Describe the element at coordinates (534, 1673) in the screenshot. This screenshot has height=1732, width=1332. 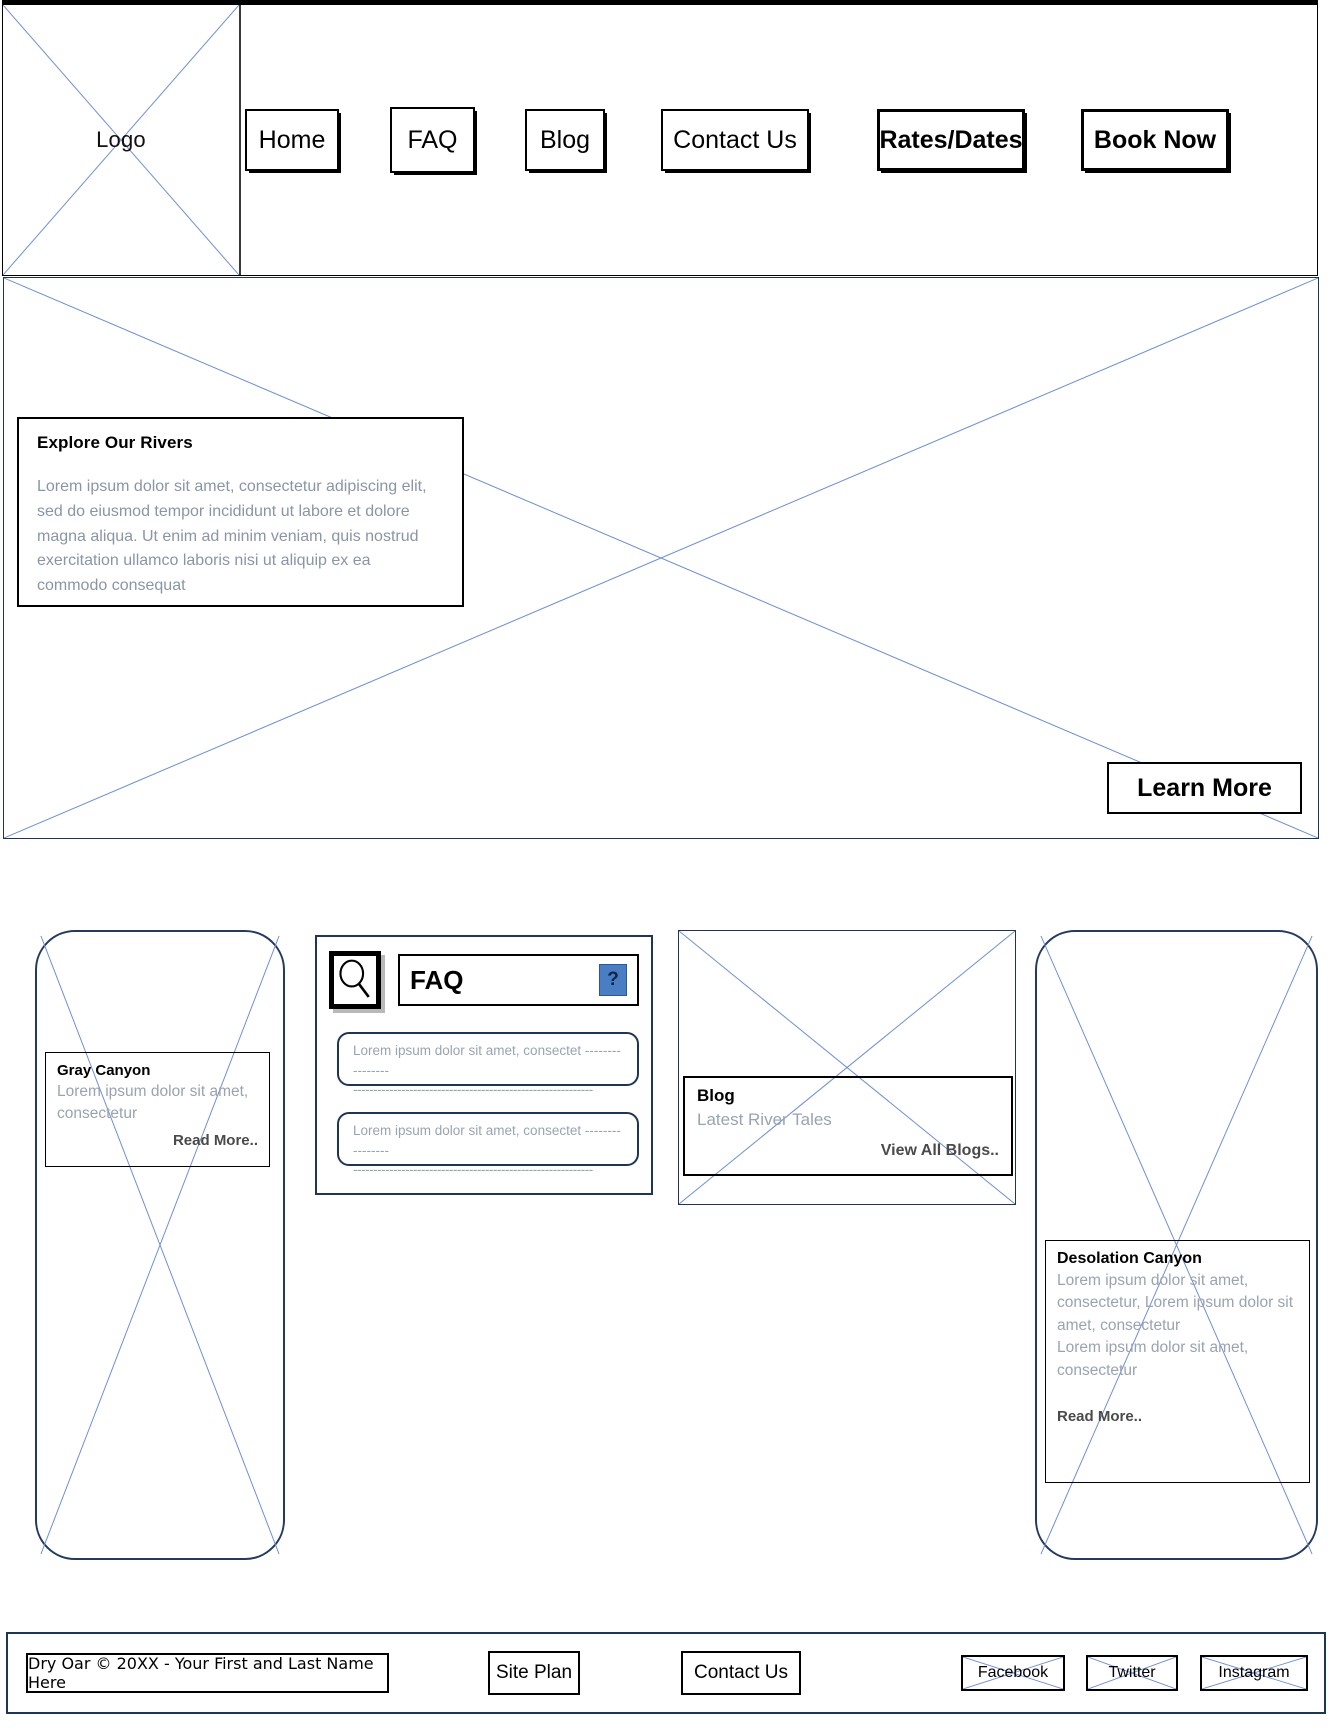
I see `footer-link-site-plan: Site Plan` at that location.